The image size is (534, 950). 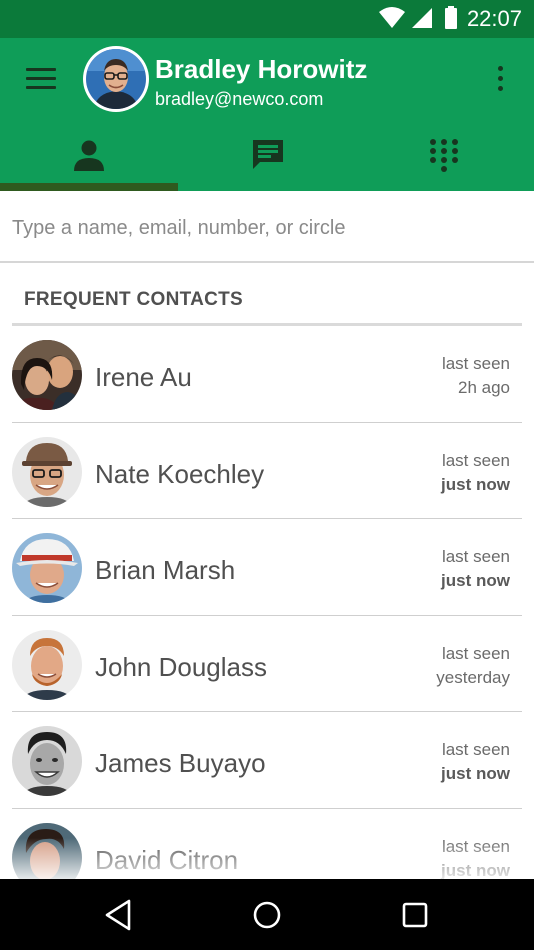 I want to click on recents-icon, so click(x=415, y=915).